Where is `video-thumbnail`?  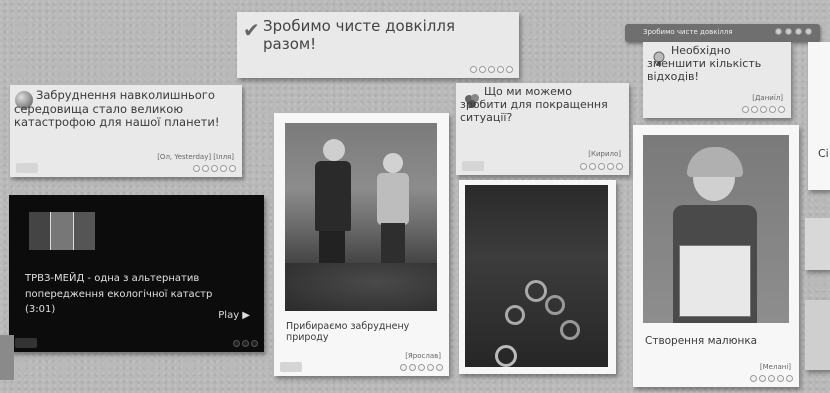 video-thumbnail is located at coordinates (62, 231).